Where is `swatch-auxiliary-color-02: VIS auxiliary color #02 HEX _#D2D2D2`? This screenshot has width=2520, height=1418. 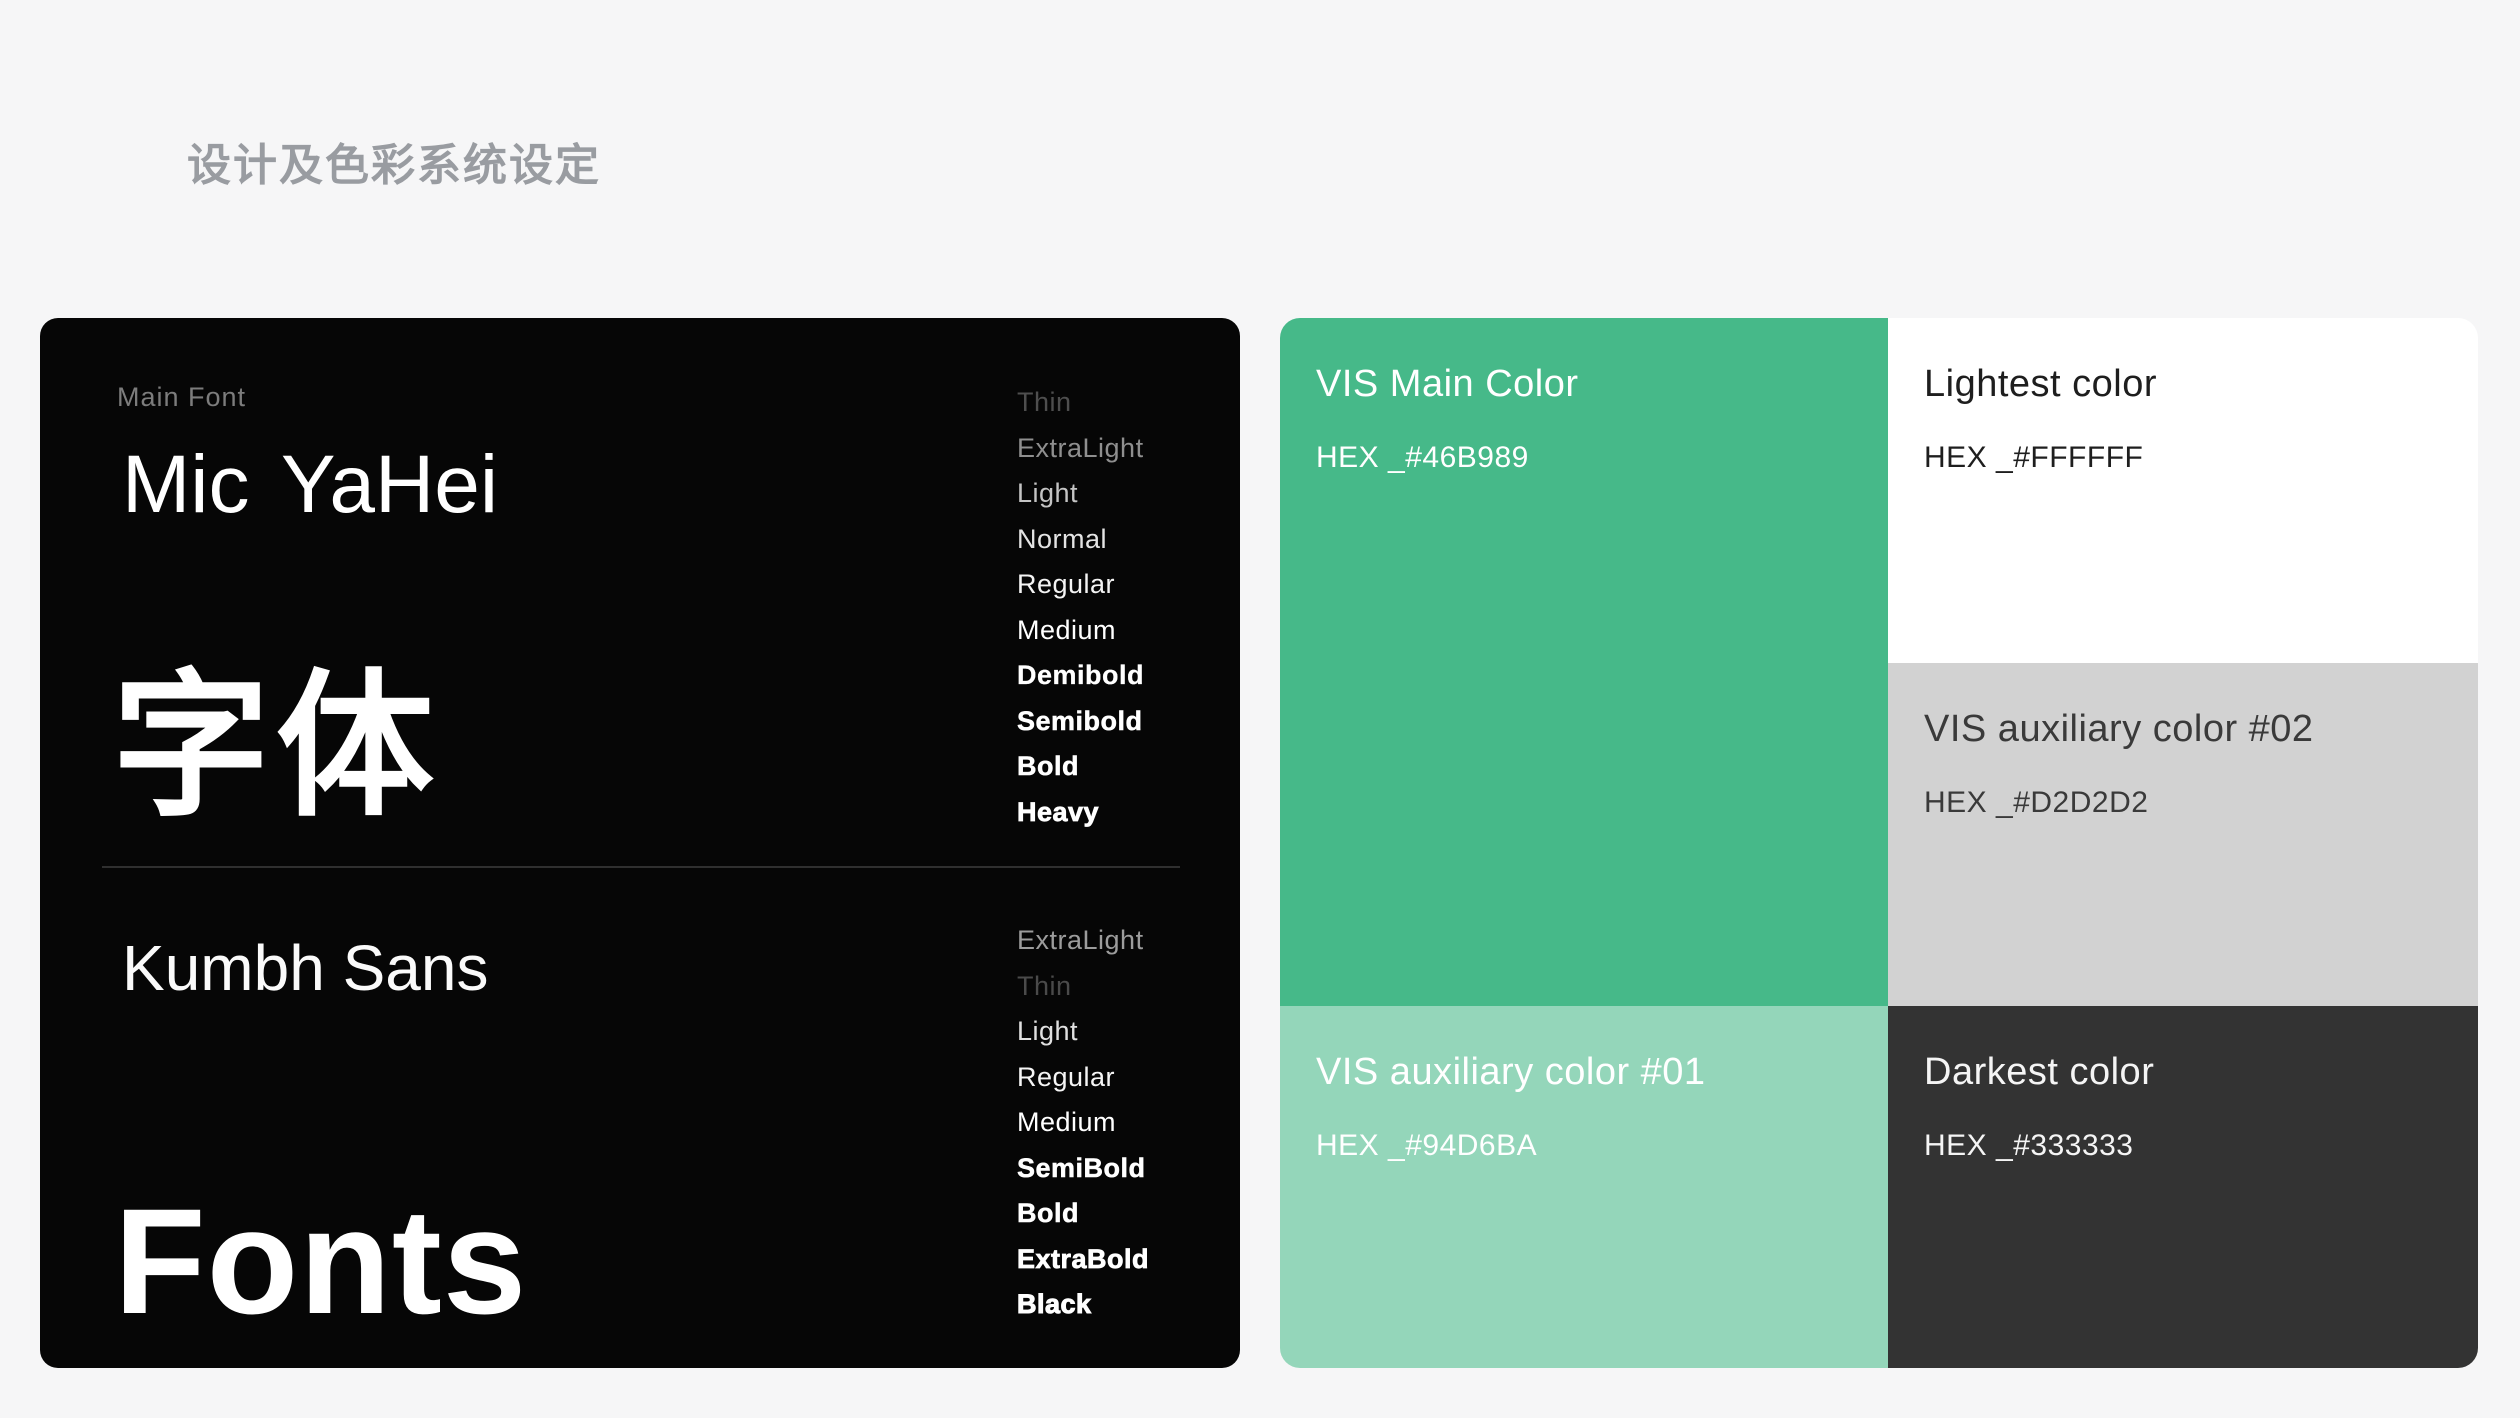
swatch-auxiliary-color-02: VIS auxiliary color #02 HEX _#D2D2D2 is located at coordinates (2183, 834).